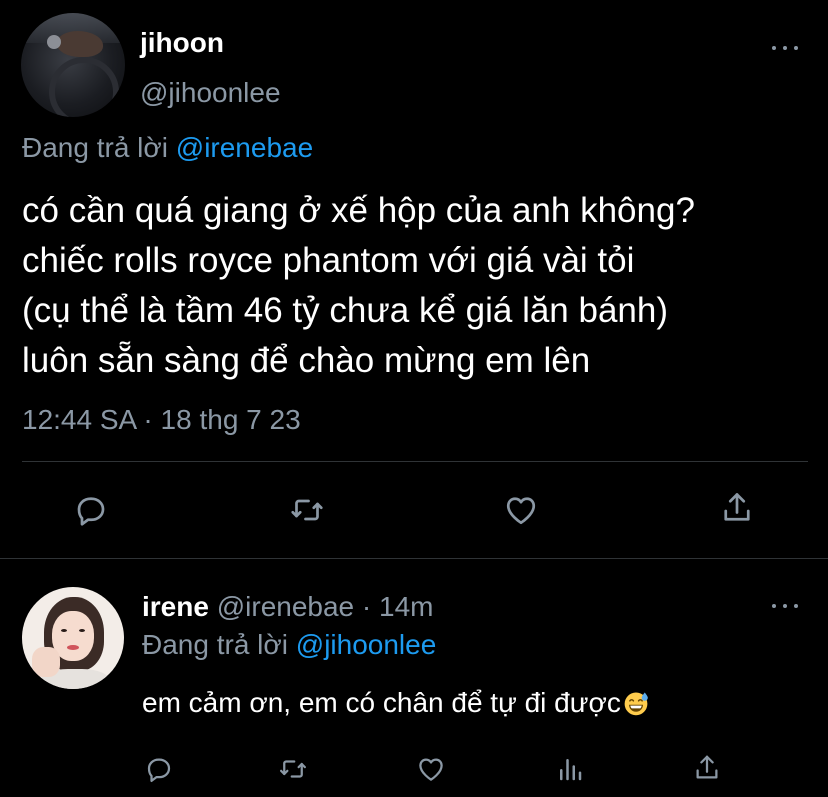 The width and height of the screenshot is (828, 797). What do you see at coordinates (182, 43) in the screenshot?
I see `display-name: jihoon` at bounding box center [182, 43].